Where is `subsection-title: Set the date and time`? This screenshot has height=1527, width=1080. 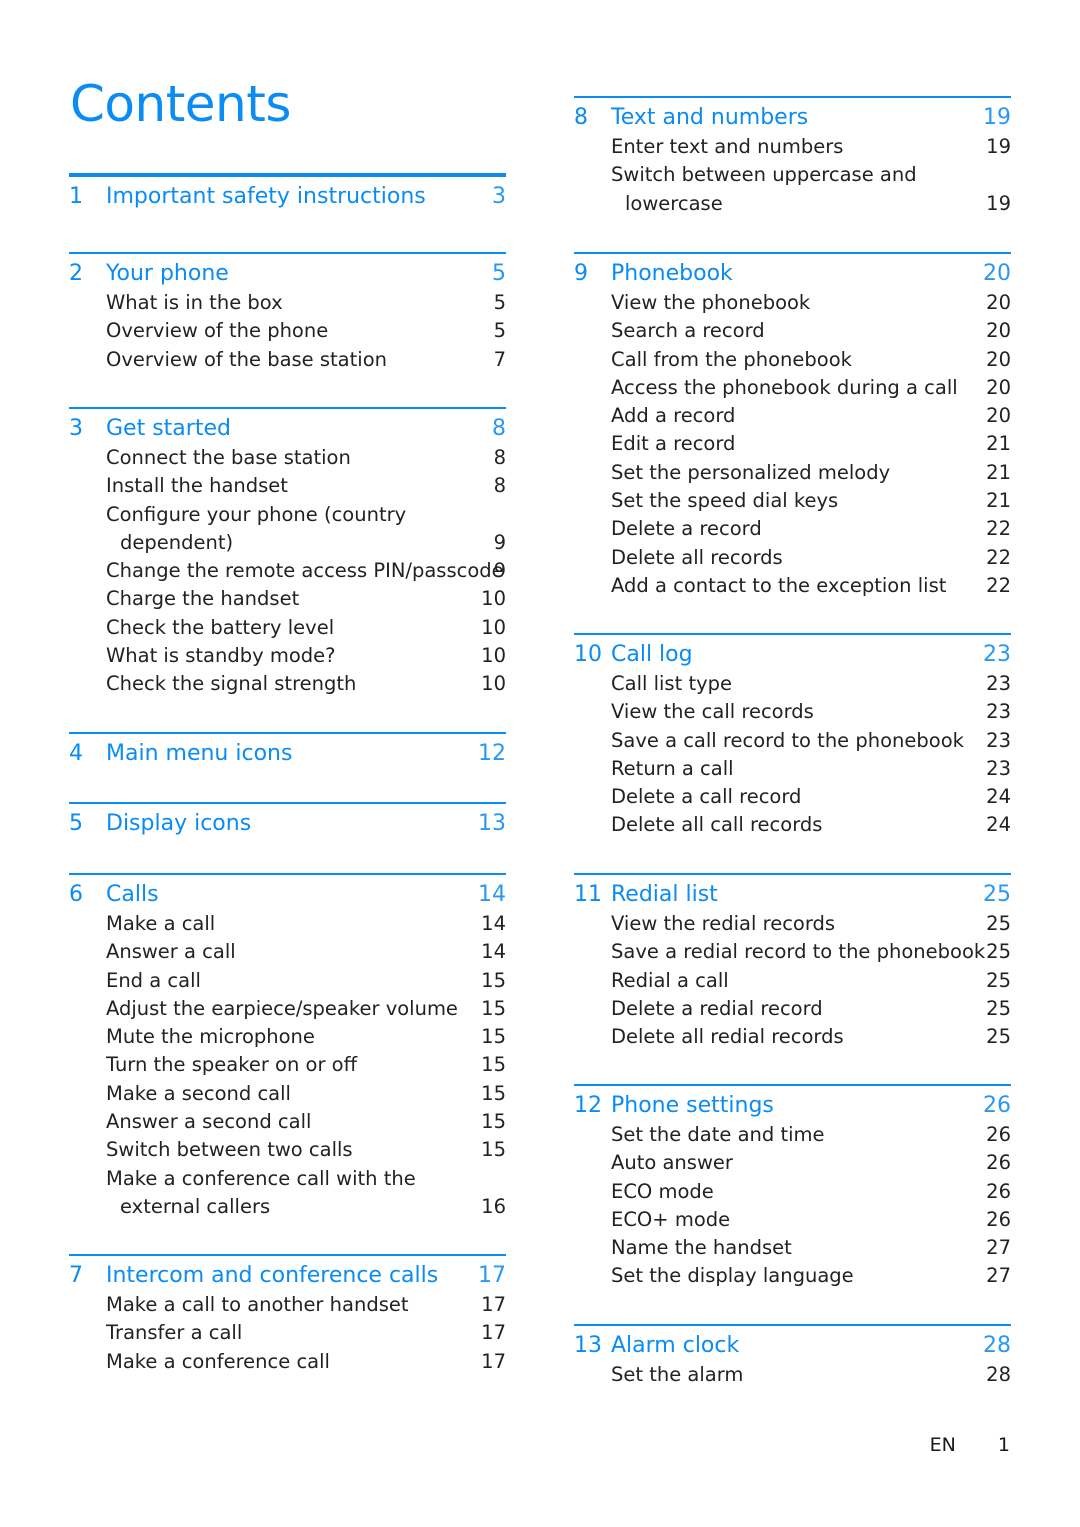
subsection-title: Set the date and time is located at coordinates (718, 1135).